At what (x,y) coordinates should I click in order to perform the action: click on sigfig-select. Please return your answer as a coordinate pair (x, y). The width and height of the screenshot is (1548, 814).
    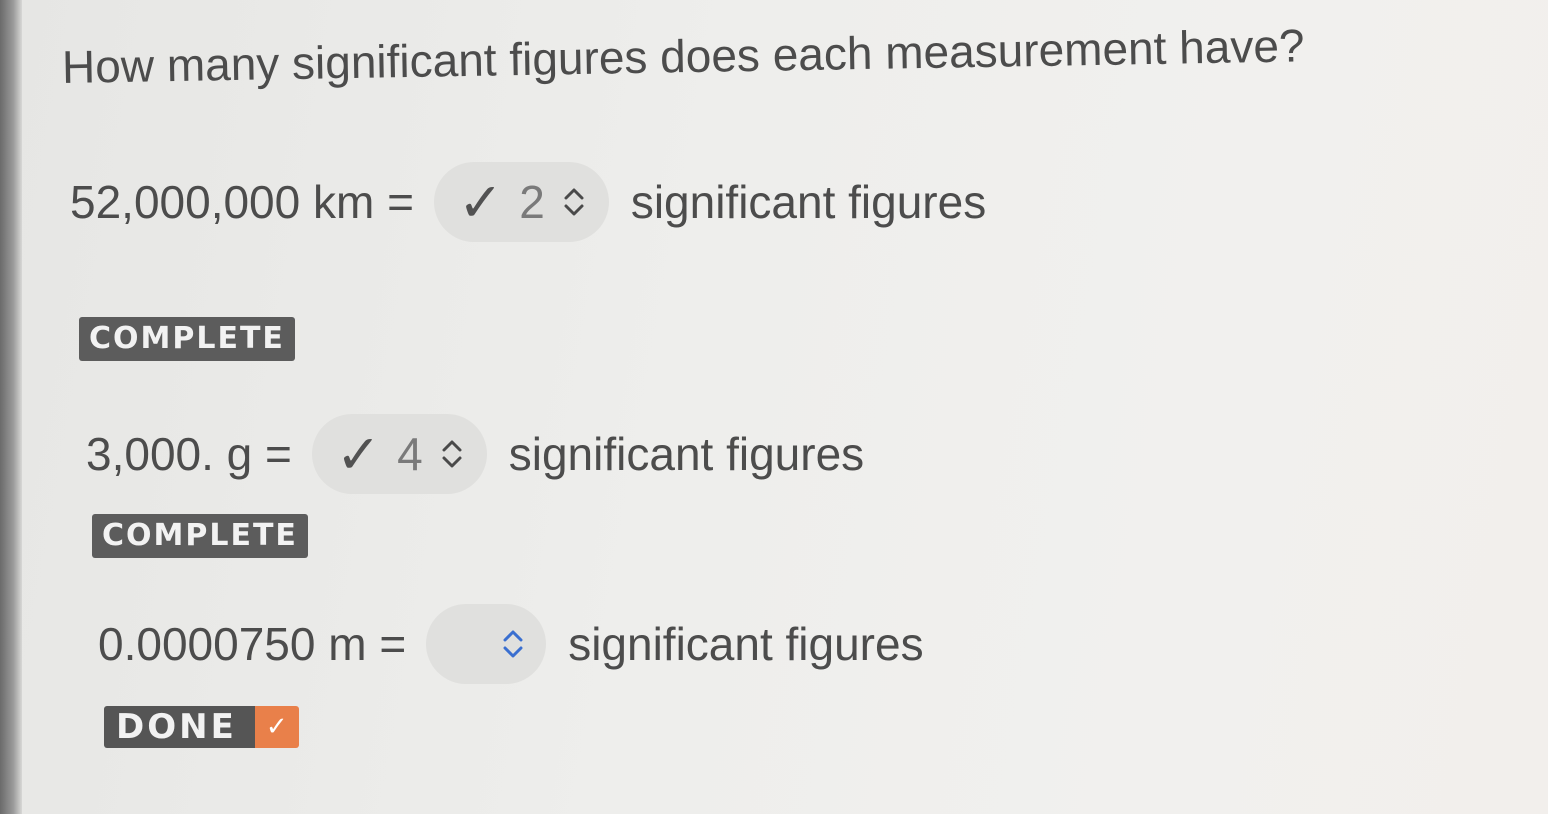
    Looking at the image, I should click on (486, 644).